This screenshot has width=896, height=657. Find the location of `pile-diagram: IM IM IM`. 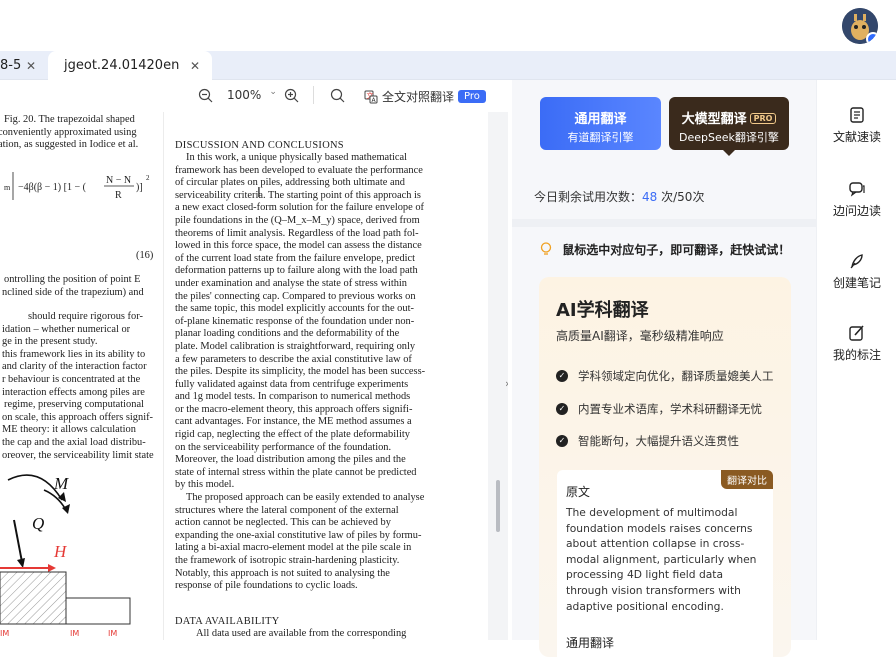

pile-diagram: IM IM IM is located at coordinates (65, 556).